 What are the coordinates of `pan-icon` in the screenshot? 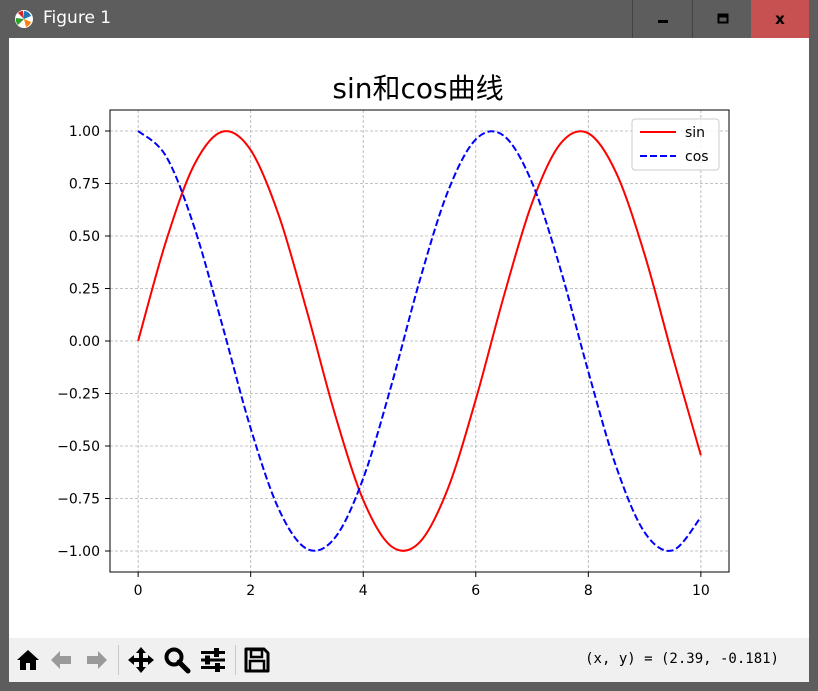 It's located at (141, 660).